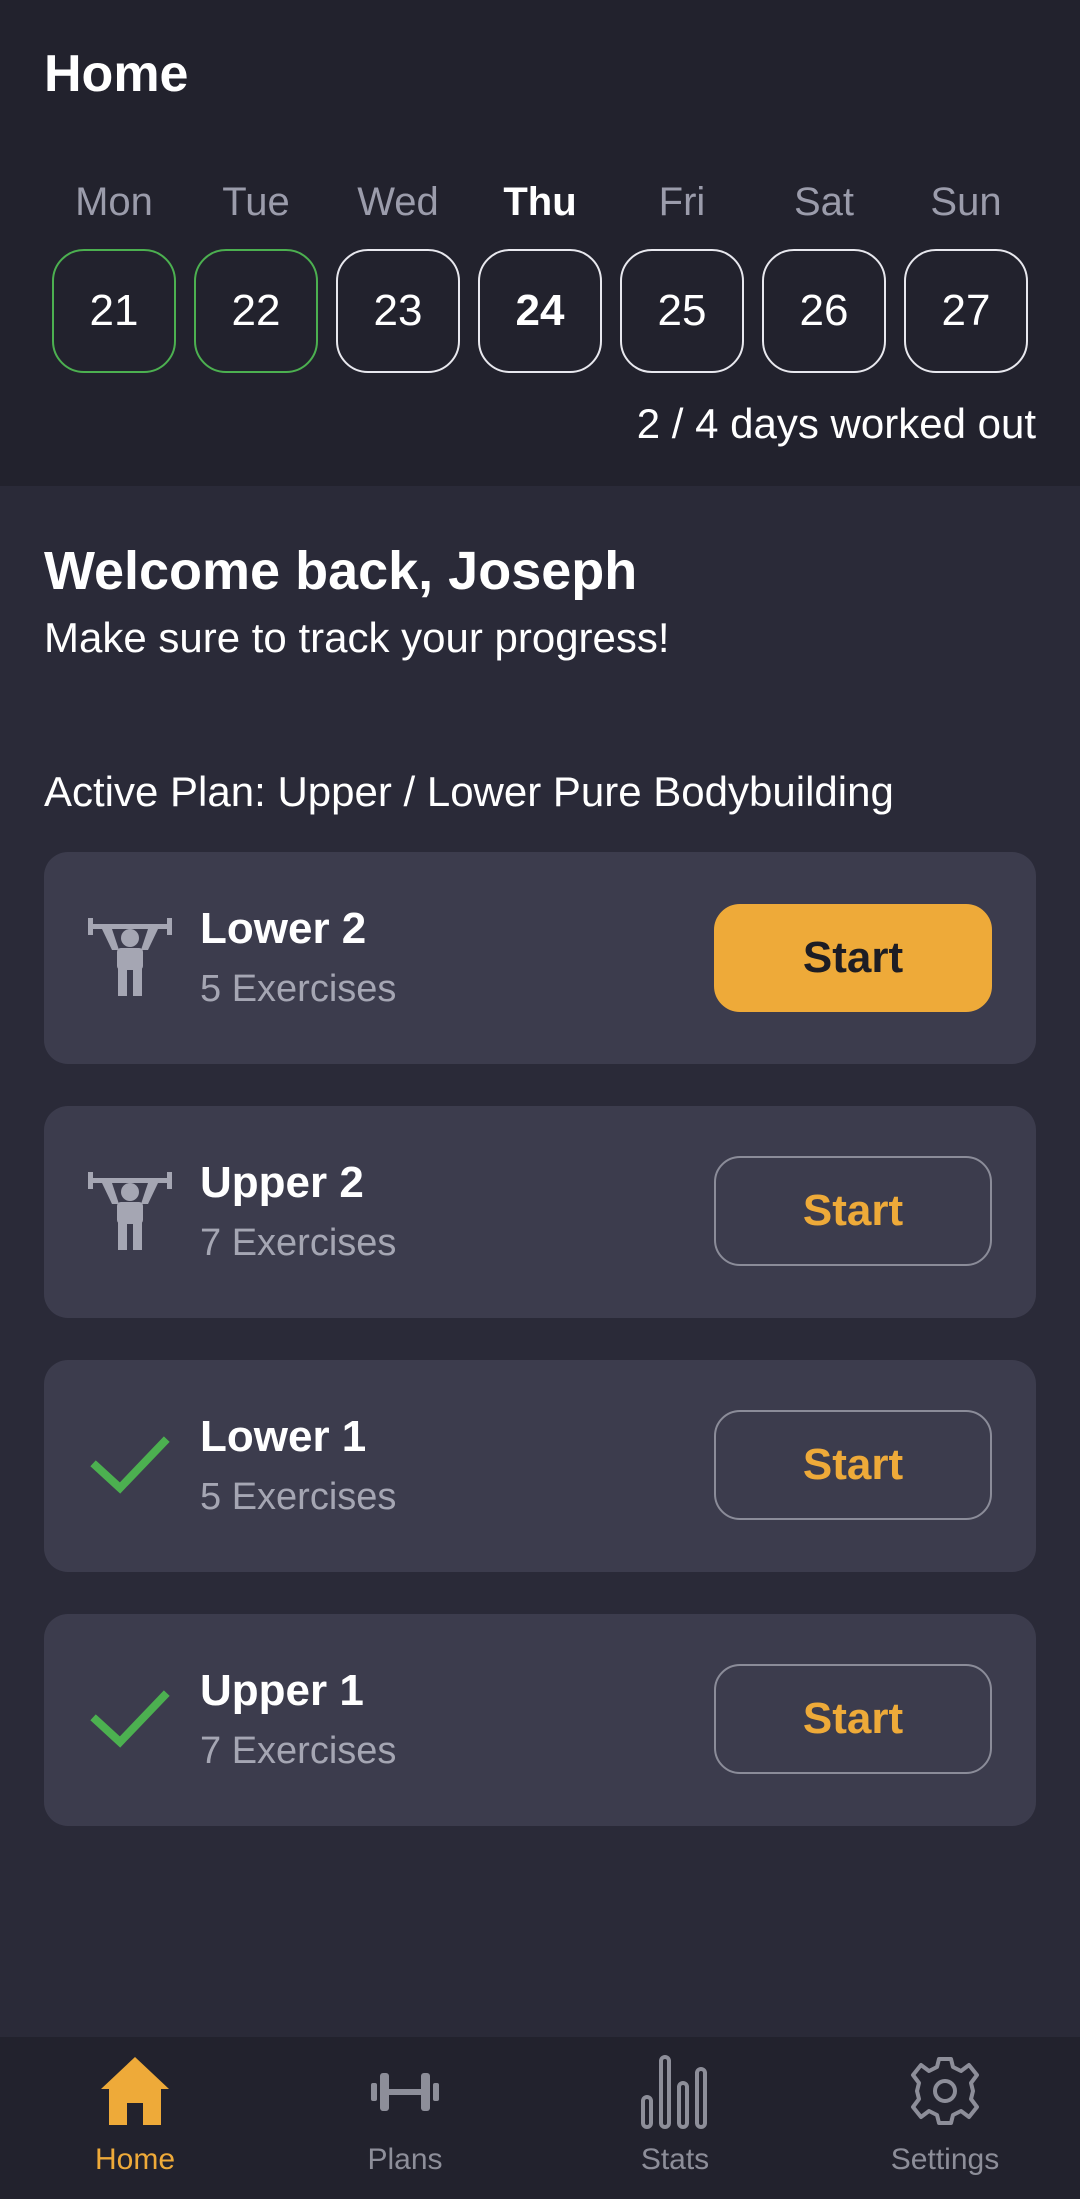 Image resolution: width=1080 pixels, height=2199 pixels. I want to click on welcome-heading: Welcome back, Joseph, so click(341, 571).